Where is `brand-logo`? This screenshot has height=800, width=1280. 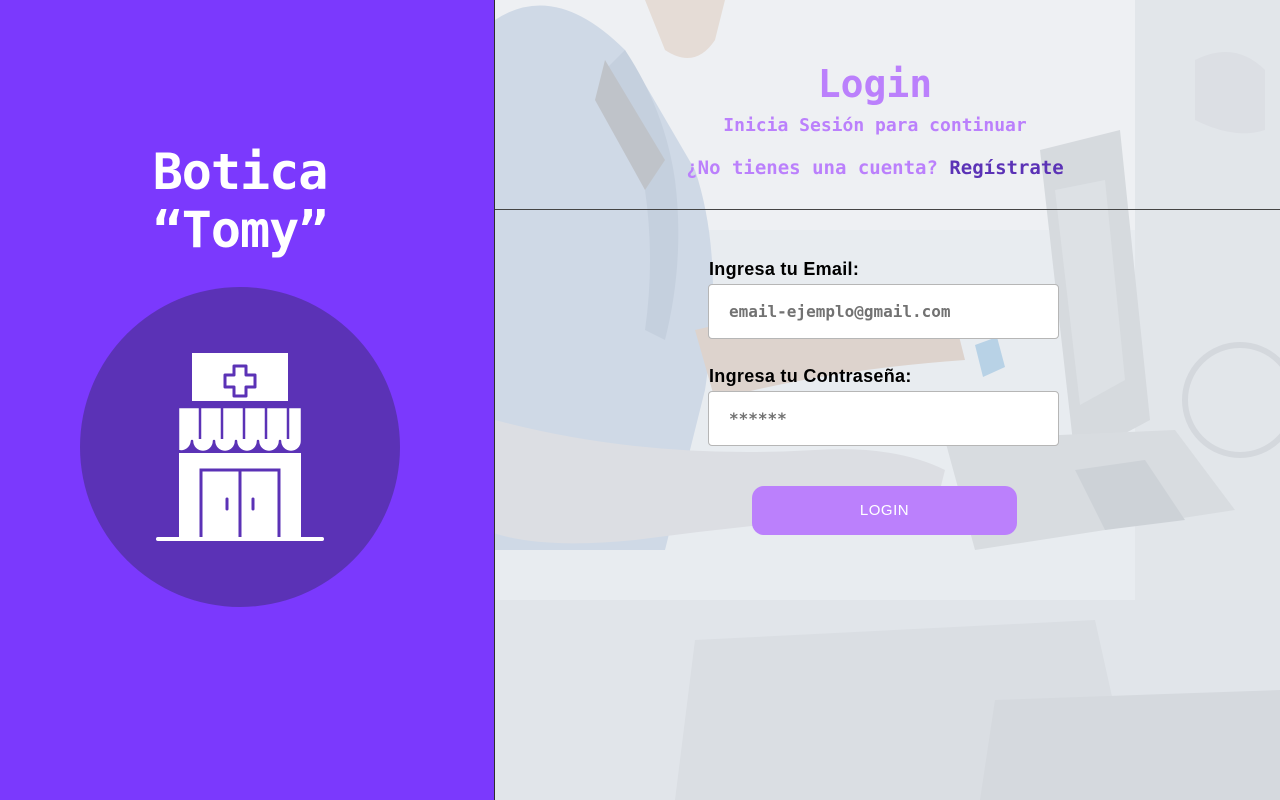
brand-logo is located at coordinates (240, 447).